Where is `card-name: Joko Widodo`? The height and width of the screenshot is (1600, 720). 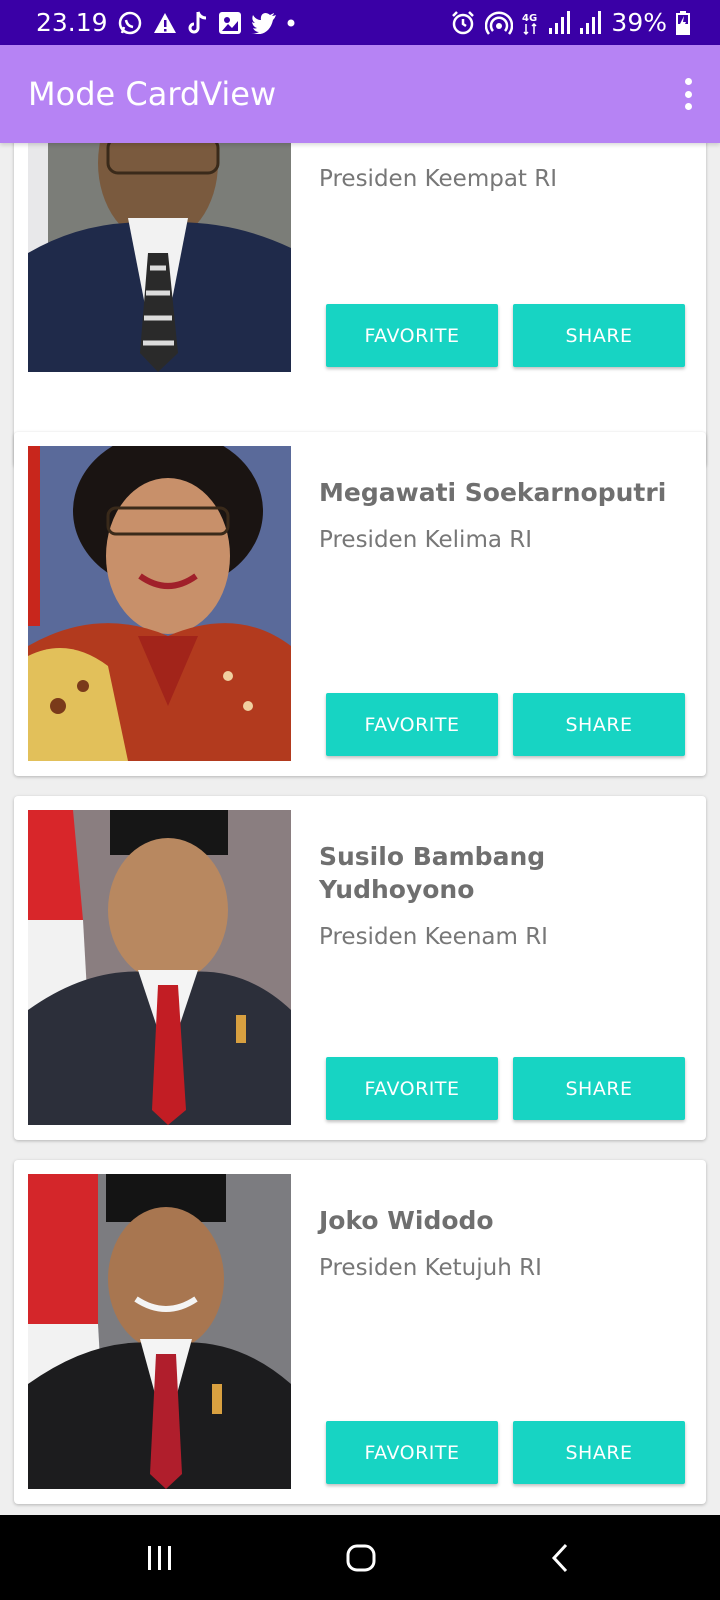 card-name: Joko Widodo is located at coordinates (406, 1220).